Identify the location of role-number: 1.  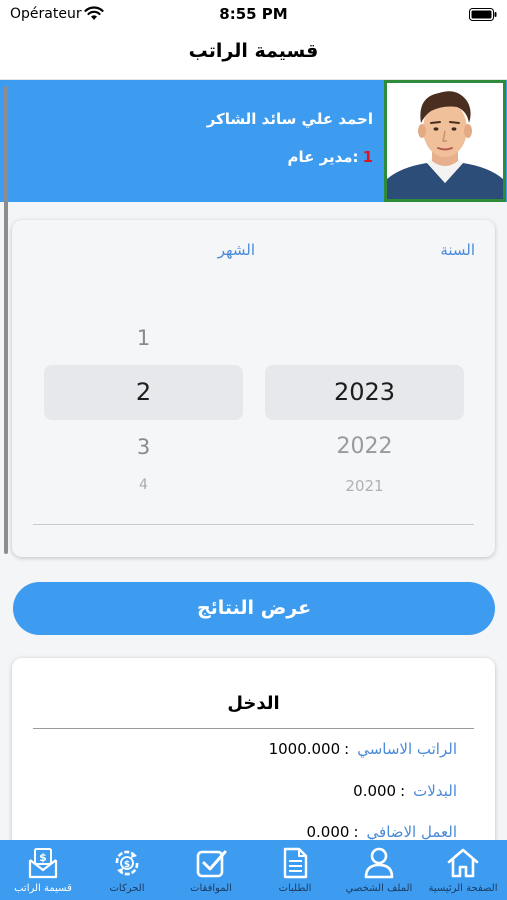
(367, 157).